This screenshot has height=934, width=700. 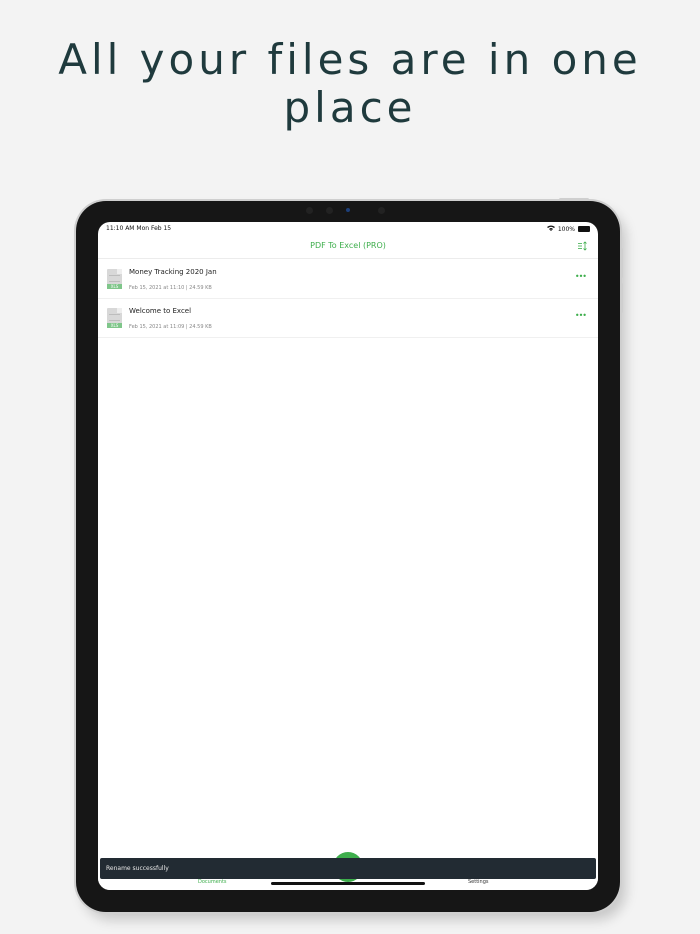 What do you see at coordinates (348, 868) in the screenshot?
I see `toast-message: Rename successfully` at bounding box center [348, 868].